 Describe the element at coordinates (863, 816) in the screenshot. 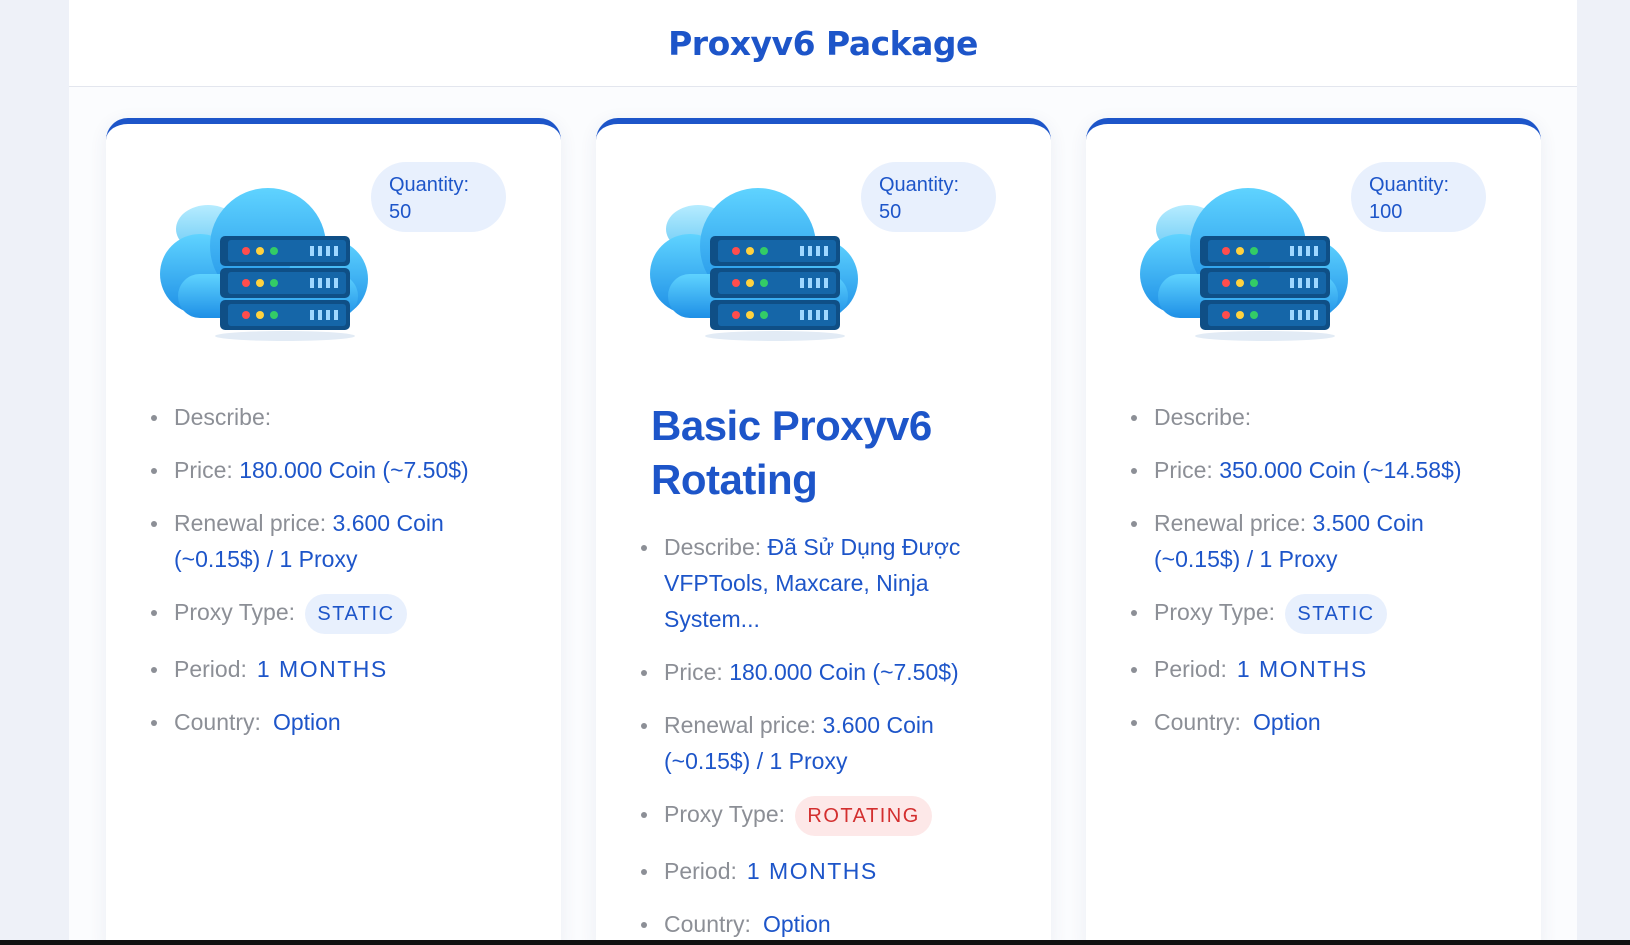

I see `proxy-type-badge: ROTATING` at that location.